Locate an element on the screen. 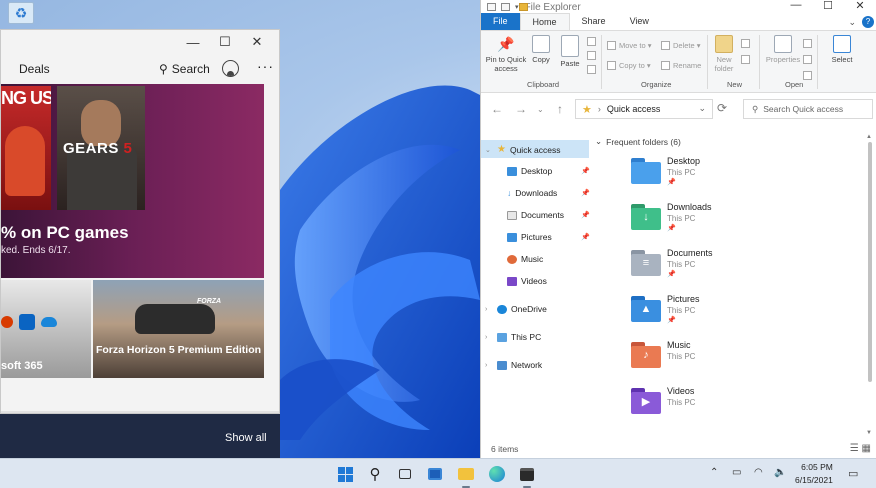 Image resolution: width=876 pixels, height=488 pixels. folder-item-documents: ≡ Documents This PC 📌 is located at coordinates (721, 270).